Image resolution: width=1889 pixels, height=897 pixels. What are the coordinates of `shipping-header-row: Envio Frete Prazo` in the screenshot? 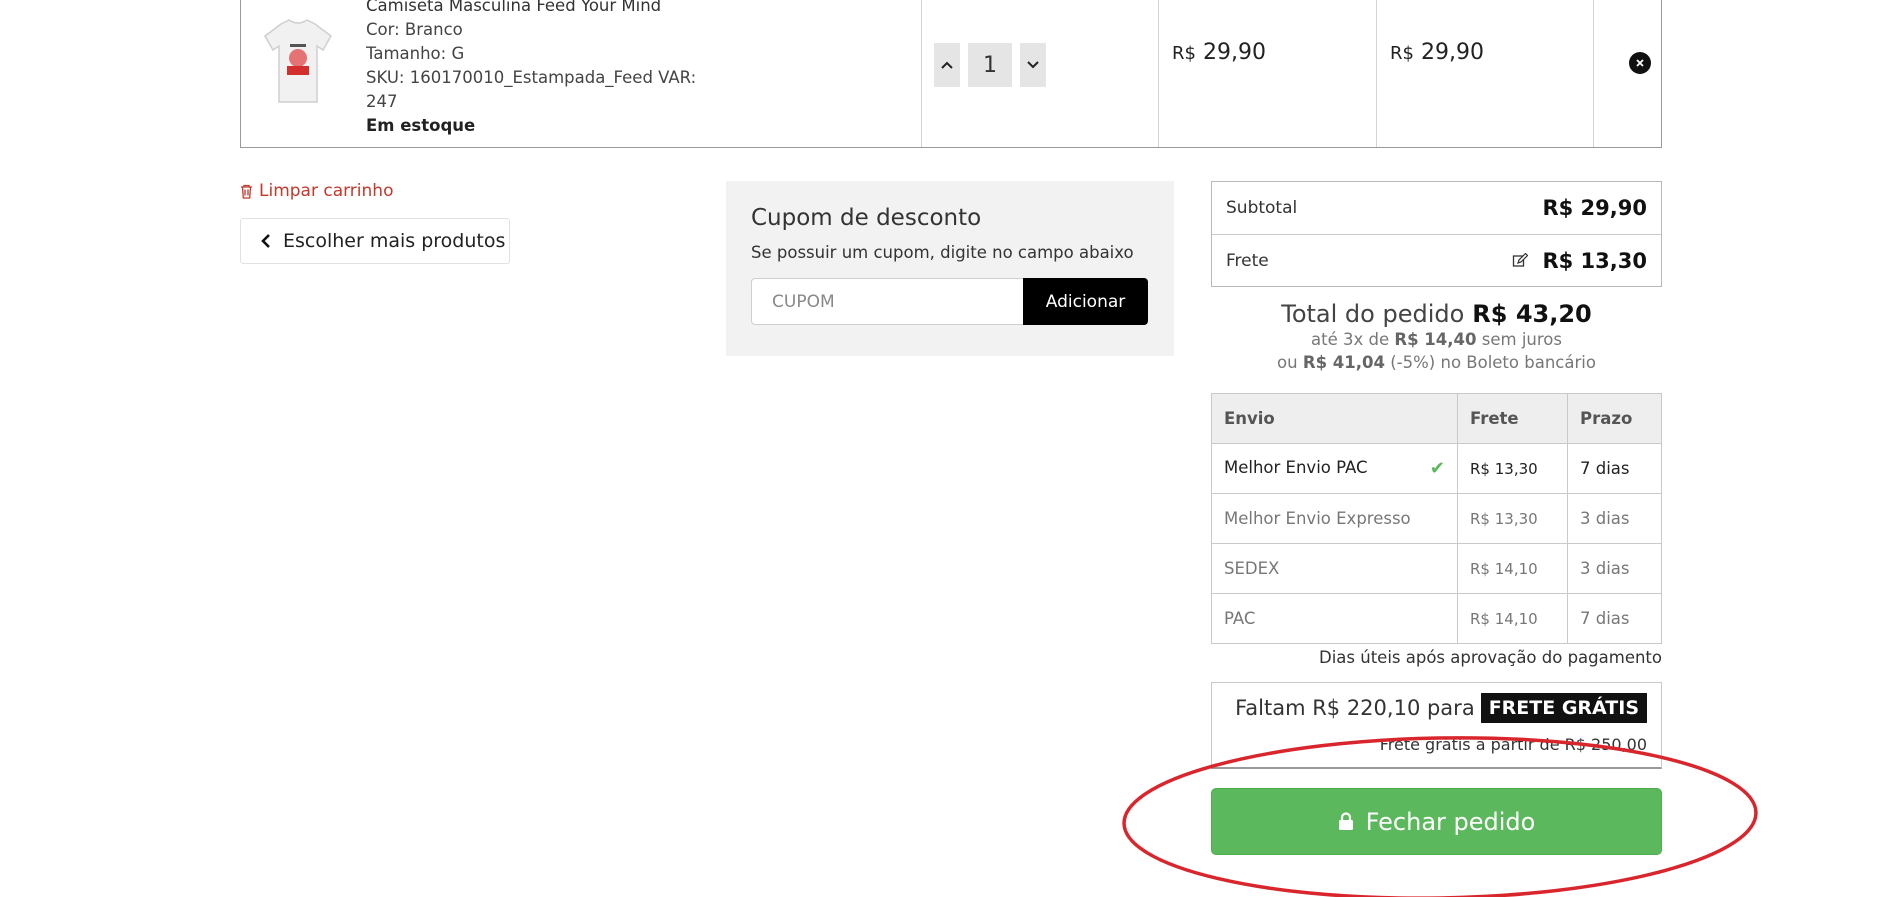 It's located at (1436, 418).